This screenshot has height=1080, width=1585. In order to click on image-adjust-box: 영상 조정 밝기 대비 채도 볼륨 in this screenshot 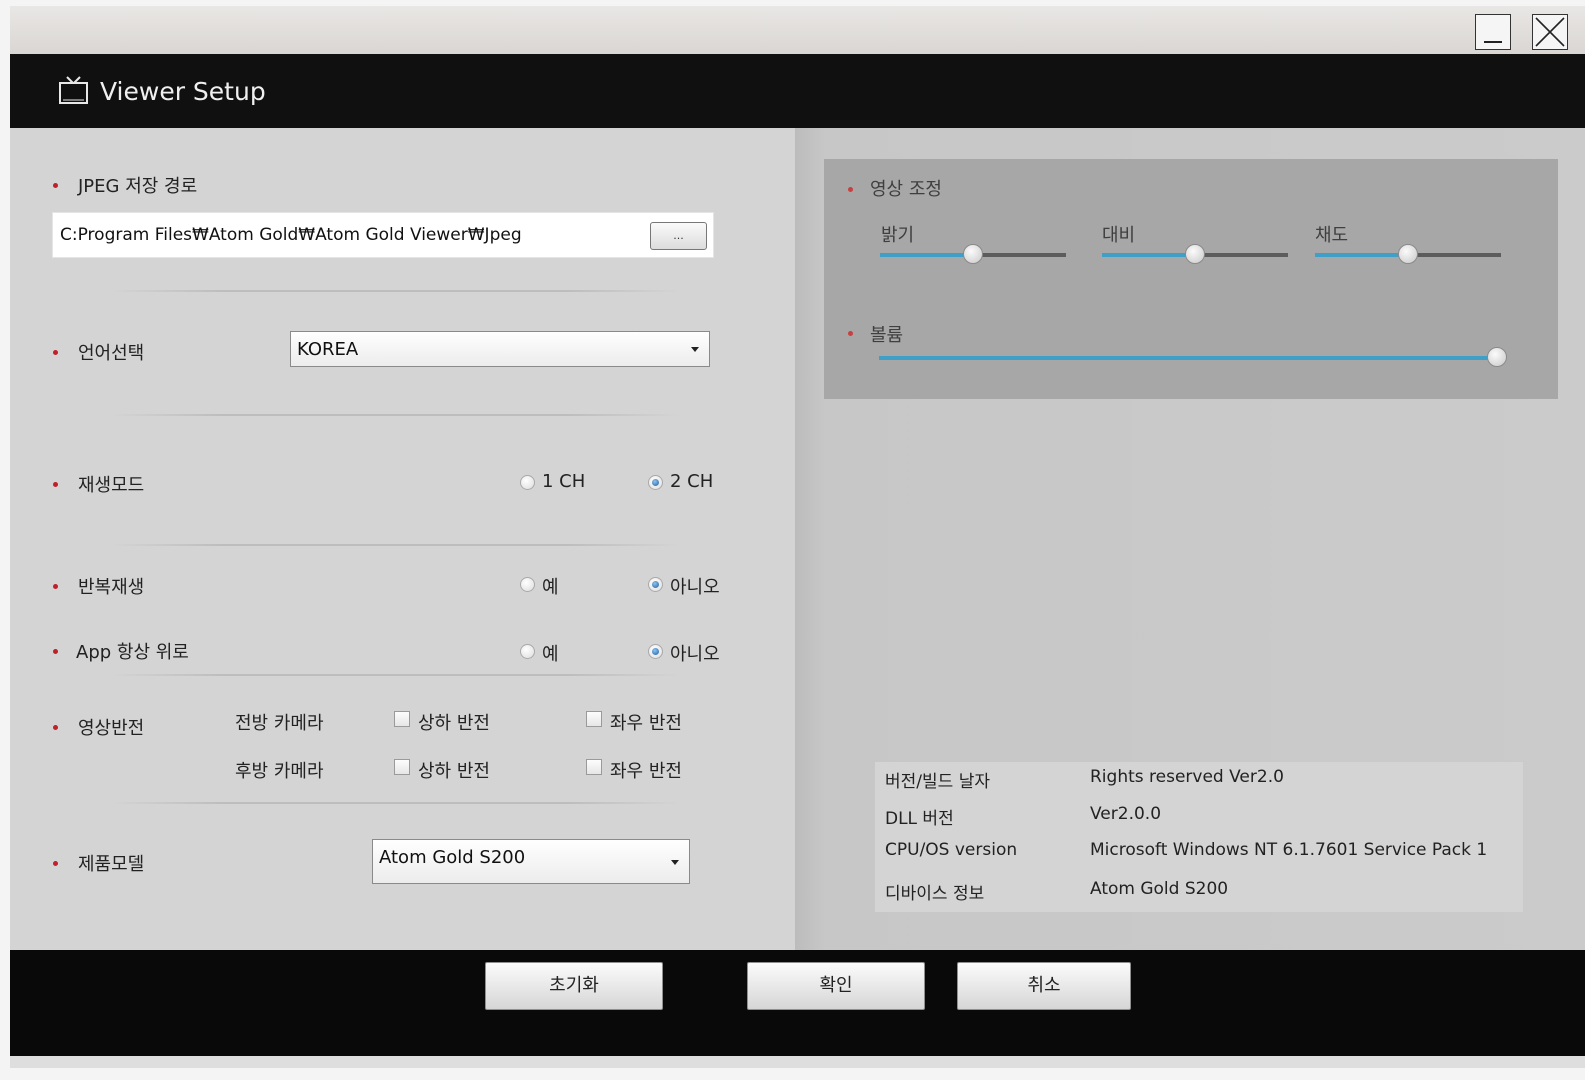, I will do `click(1191, 279)`.